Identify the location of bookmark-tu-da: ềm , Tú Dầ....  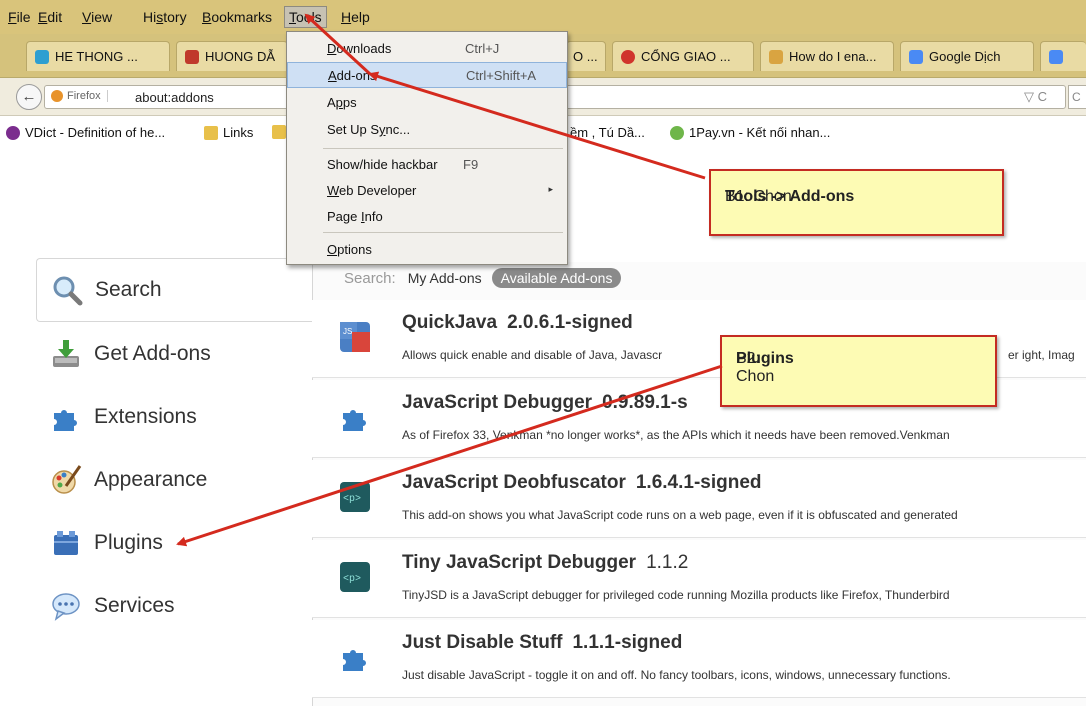
(607, 132).